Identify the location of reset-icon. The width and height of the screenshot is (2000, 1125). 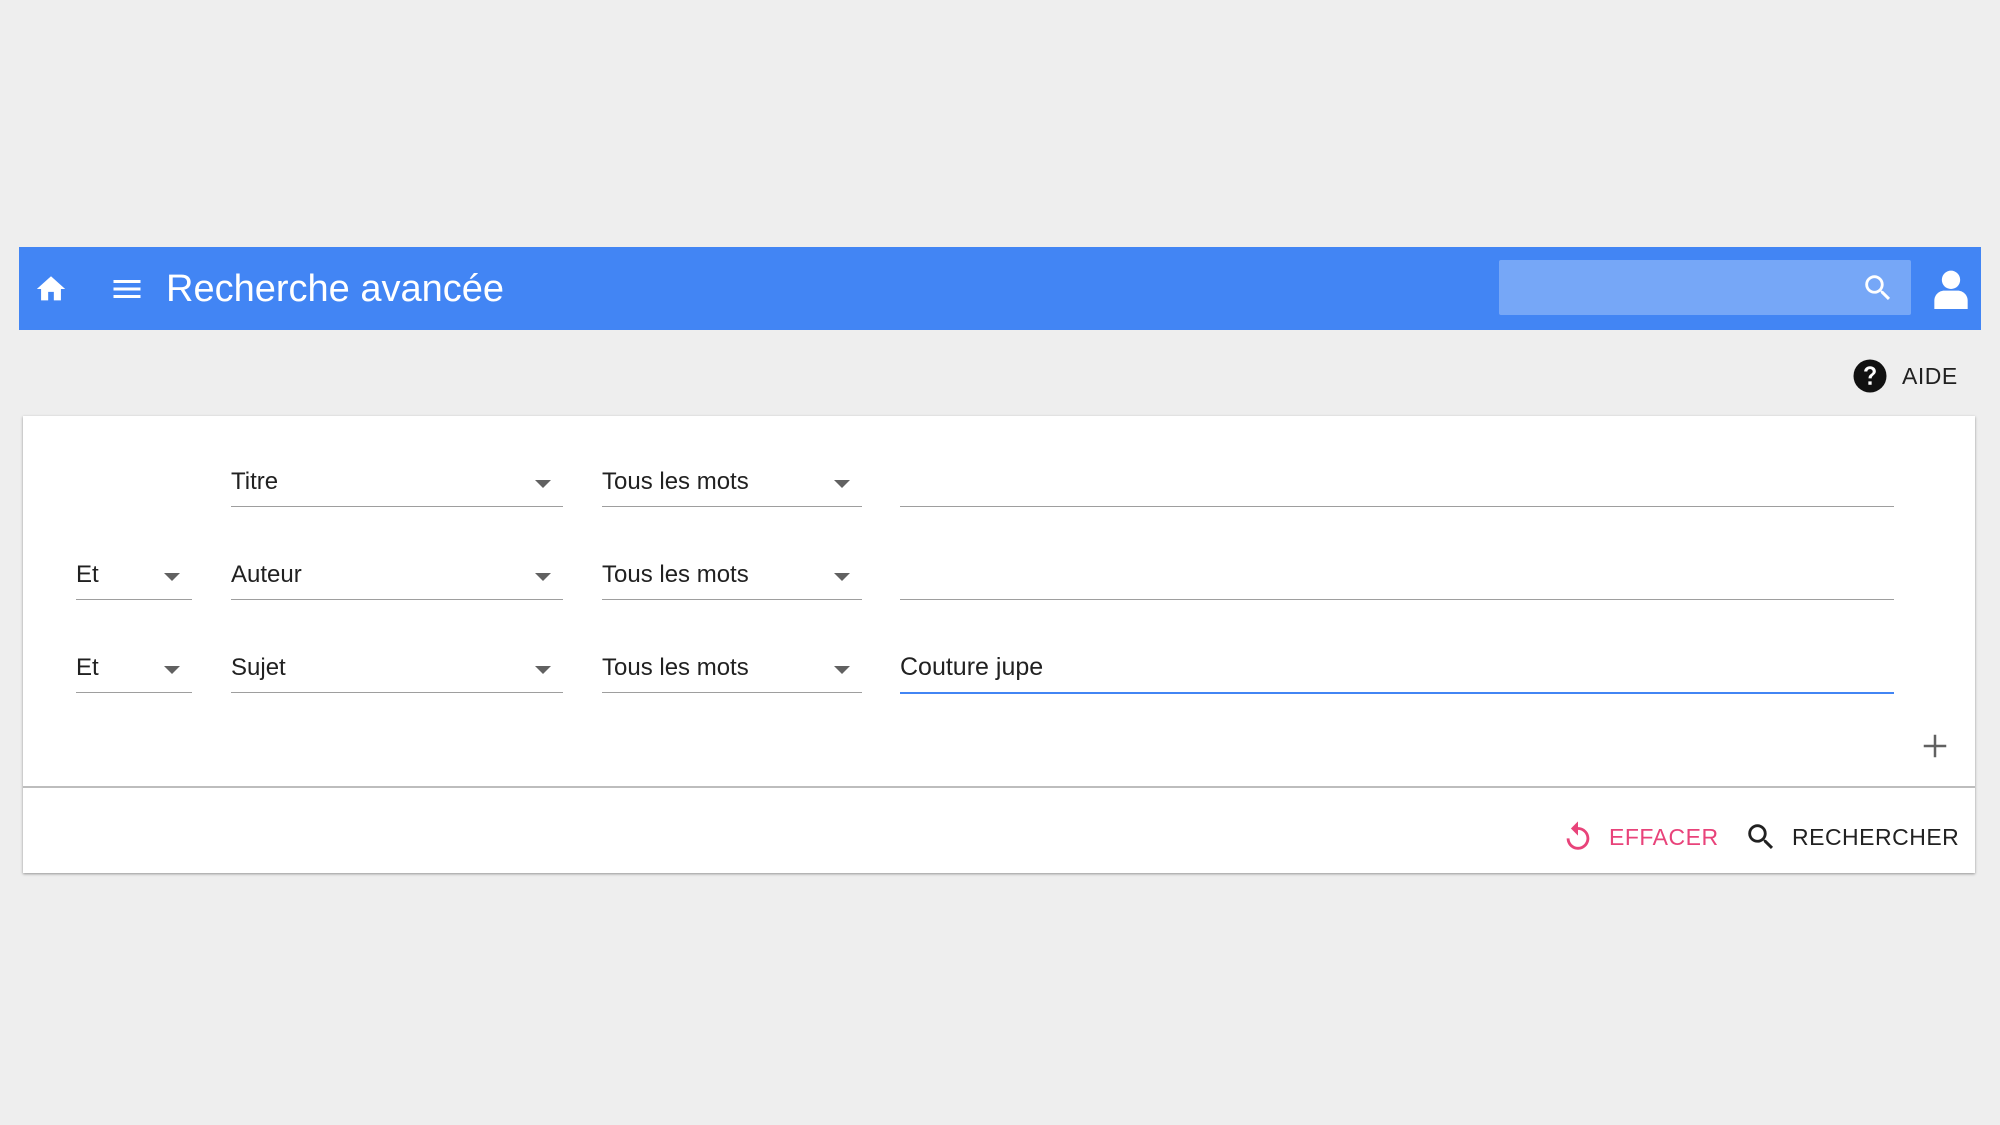
(1578, 835).